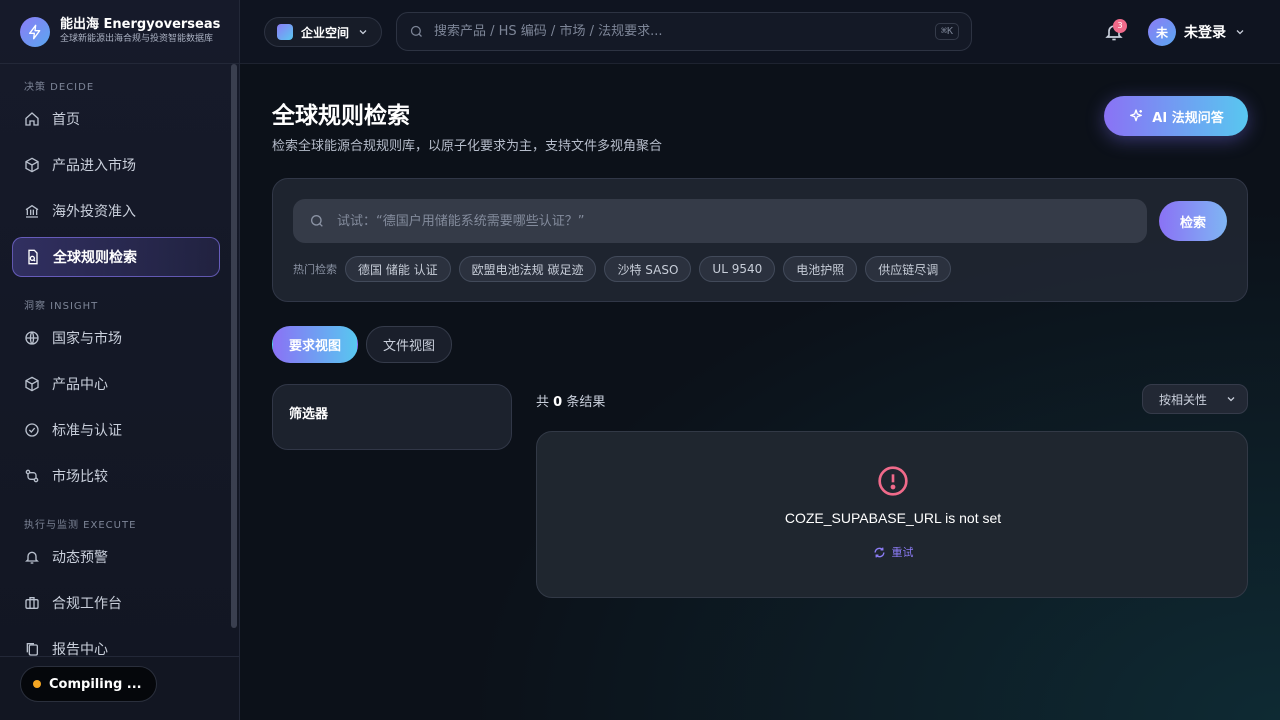 Image resolution: width=1280 pixels, height=720 pixels. I want to click on result-count-value: 0, so click(558, 402).